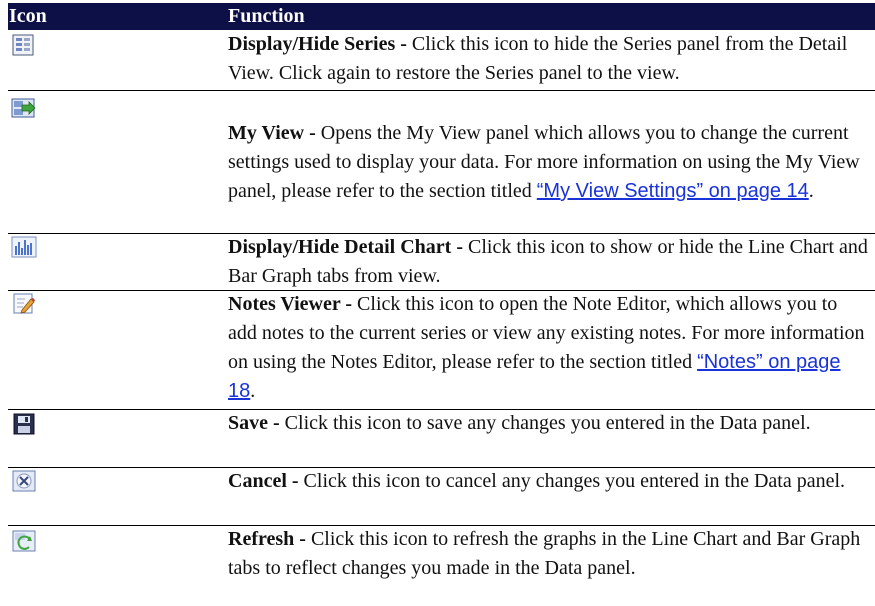 This screenshot has width=875, height=606. What do you see at coordinates (24, 108) in the screenshot?
I see `my-view-icon` at bounding box center [24, 108].